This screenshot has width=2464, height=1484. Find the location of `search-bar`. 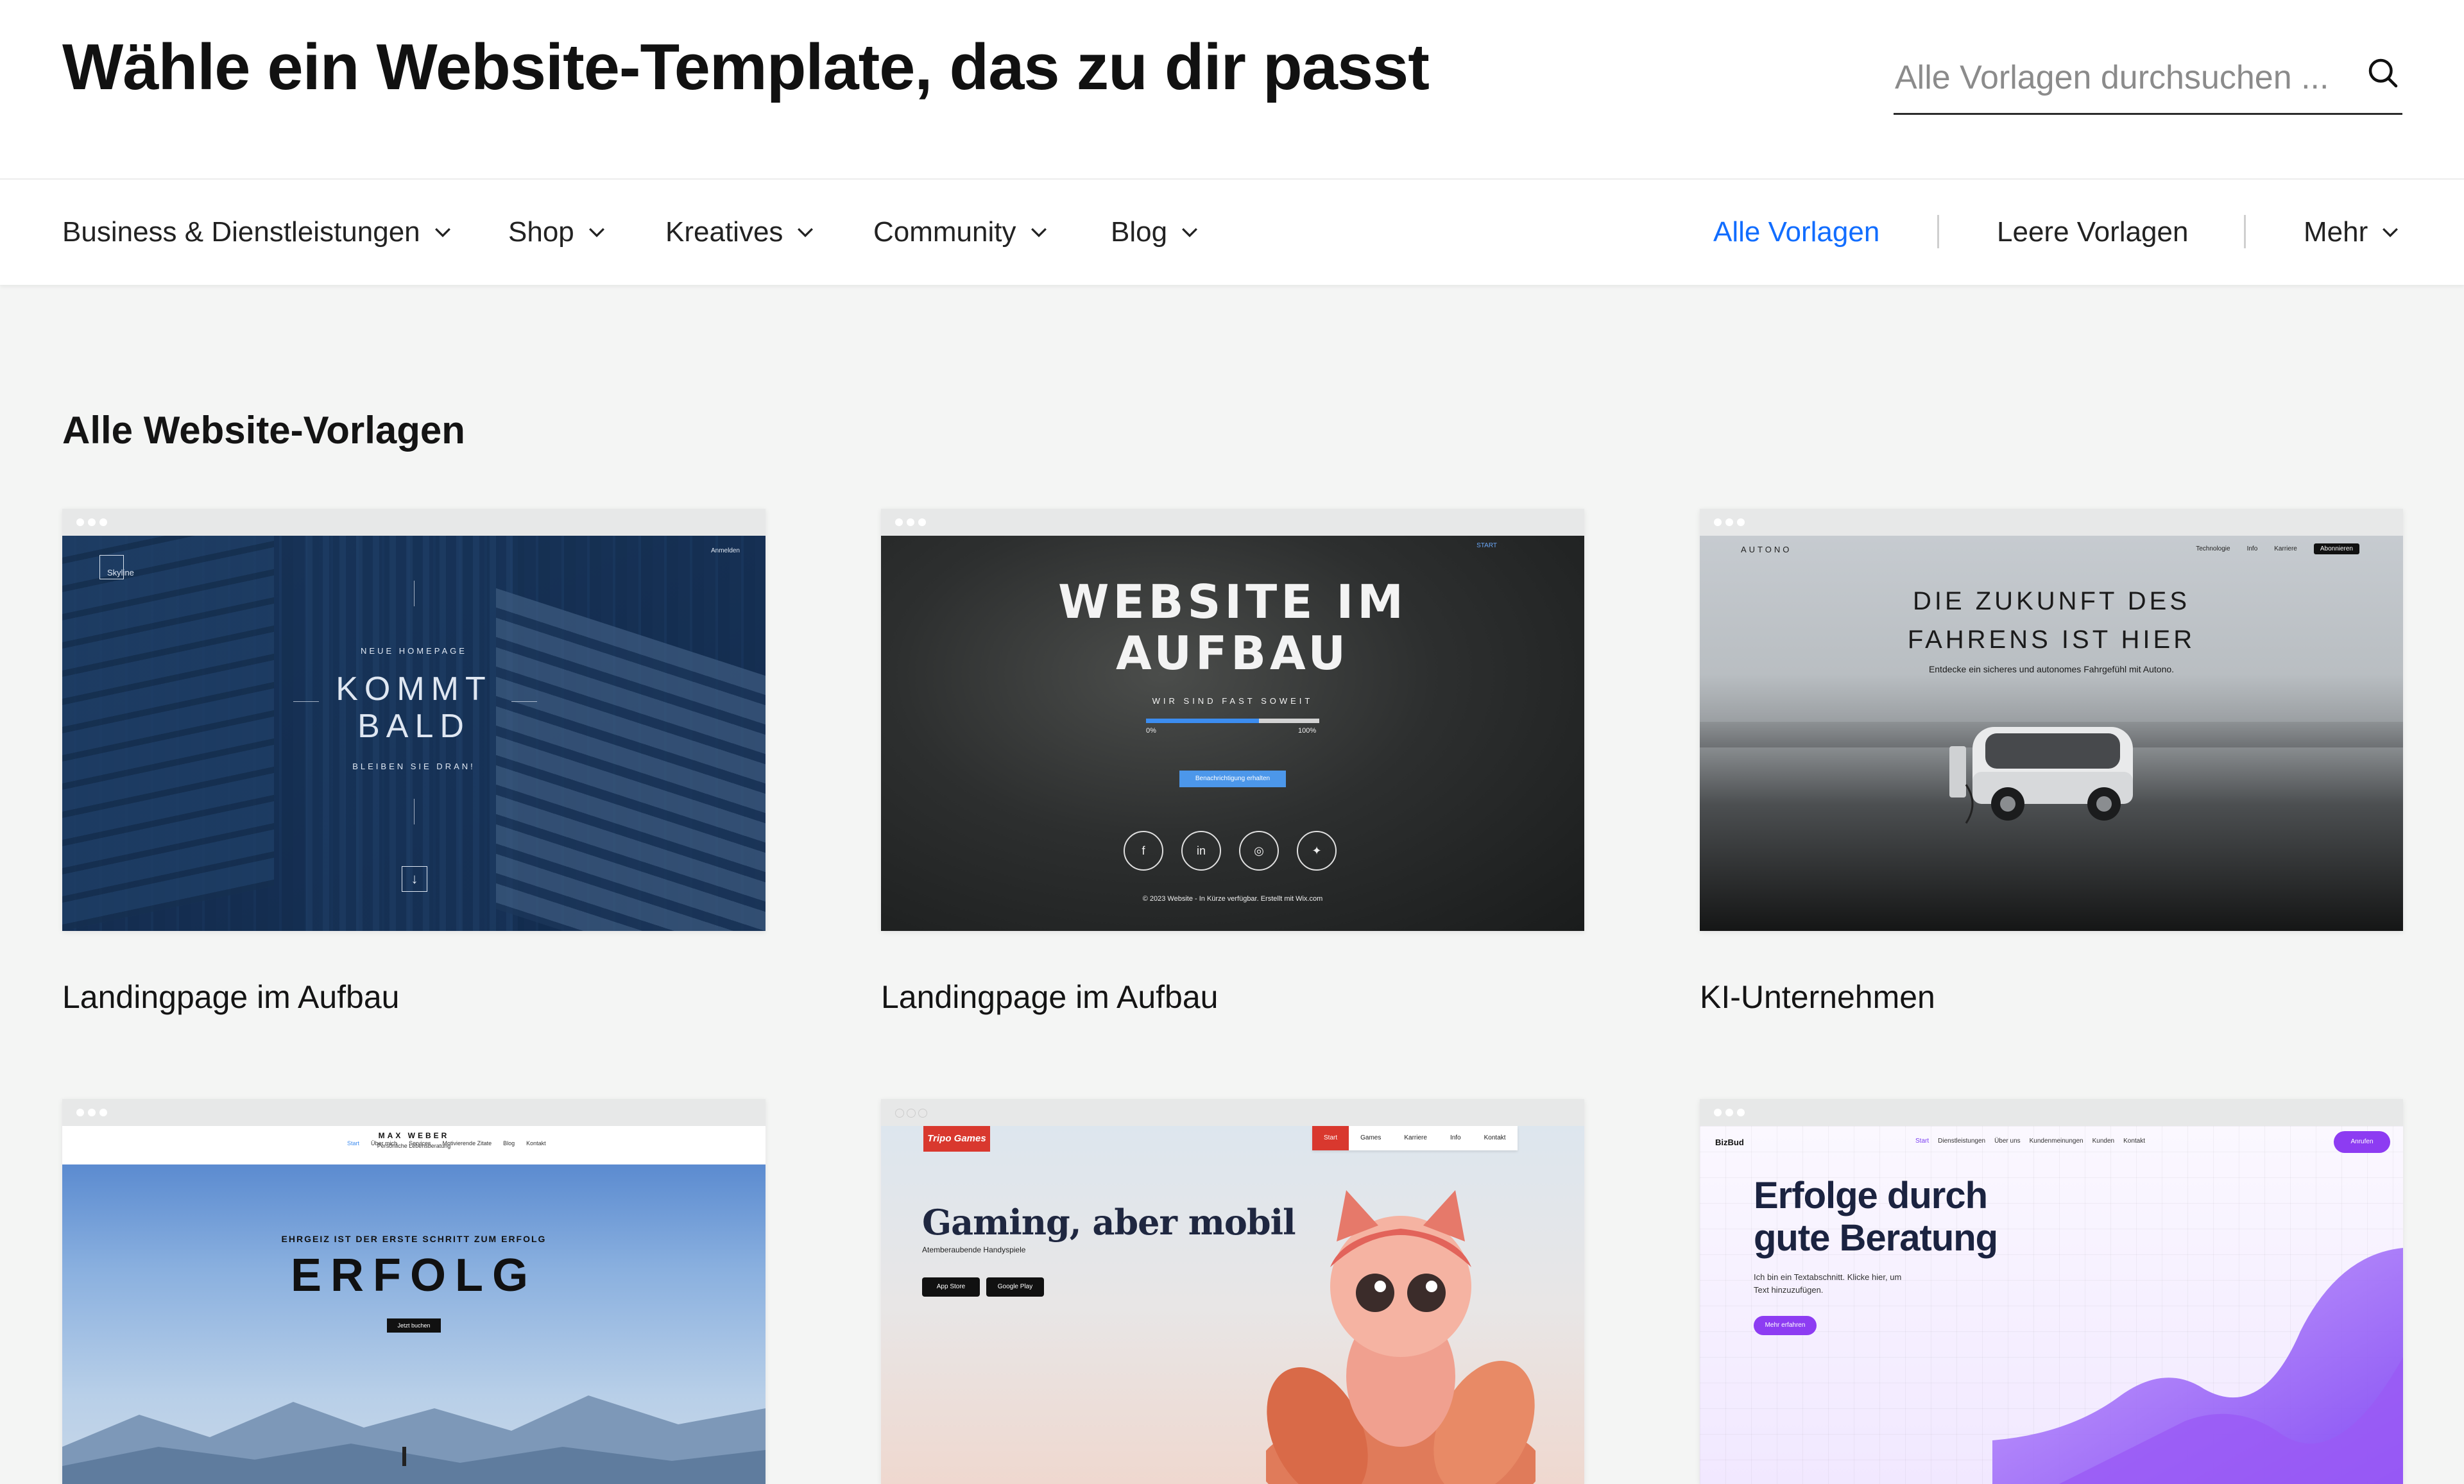

search-bar is located at coordinates (2148, 80).